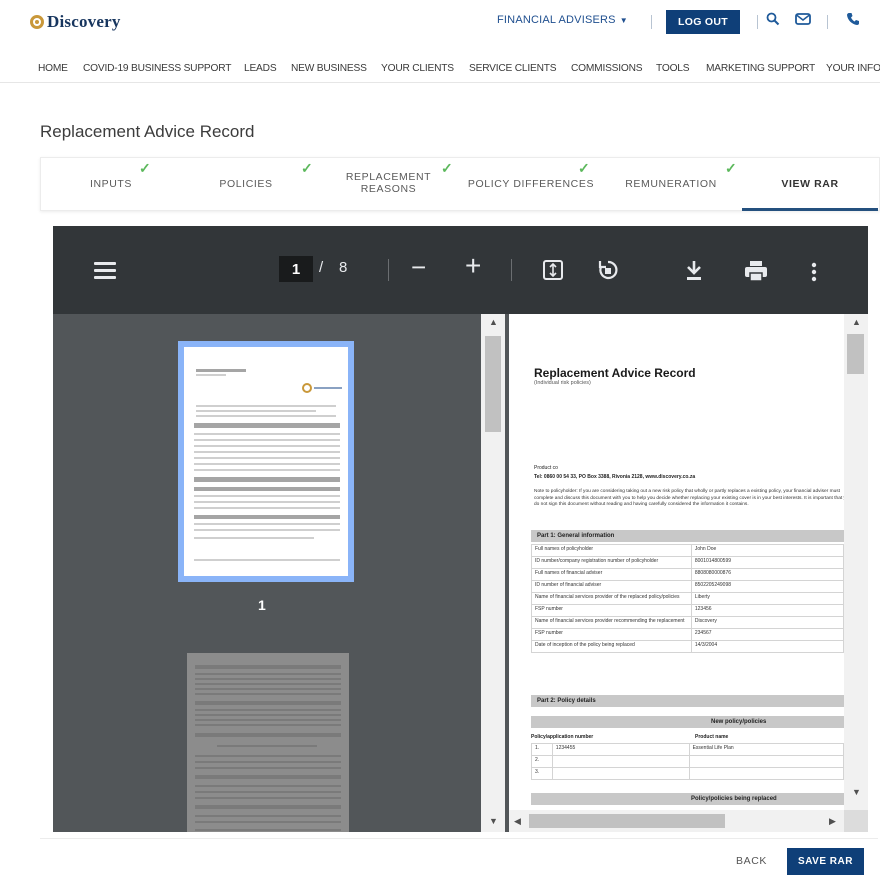  I want to click on page-number-input: 1, so click(296, 269).